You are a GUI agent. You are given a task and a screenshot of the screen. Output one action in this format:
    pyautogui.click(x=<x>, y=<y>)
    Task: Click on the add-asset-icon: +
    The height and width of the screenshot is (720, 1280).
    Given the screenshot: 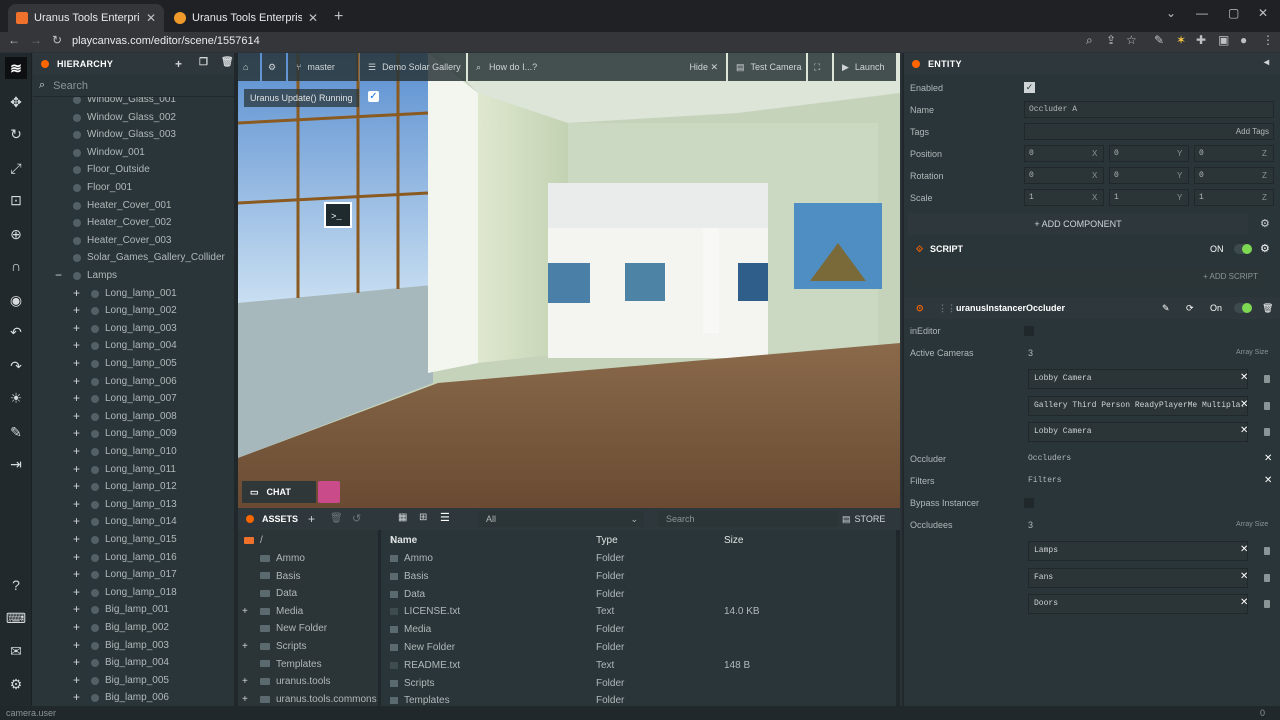 What is the action you would take?
    pyautogui.click(x=311, y=519)
    